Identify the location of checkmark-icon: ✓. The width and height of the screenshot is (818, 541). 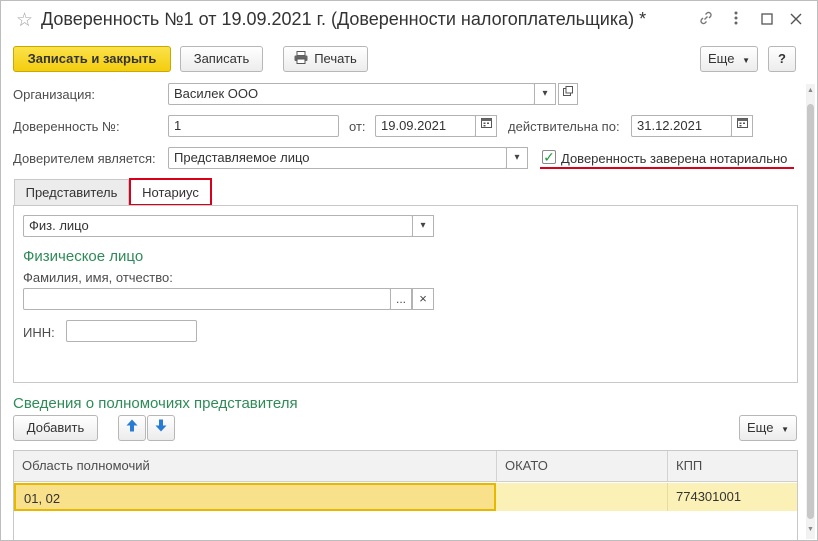
(549, 157).